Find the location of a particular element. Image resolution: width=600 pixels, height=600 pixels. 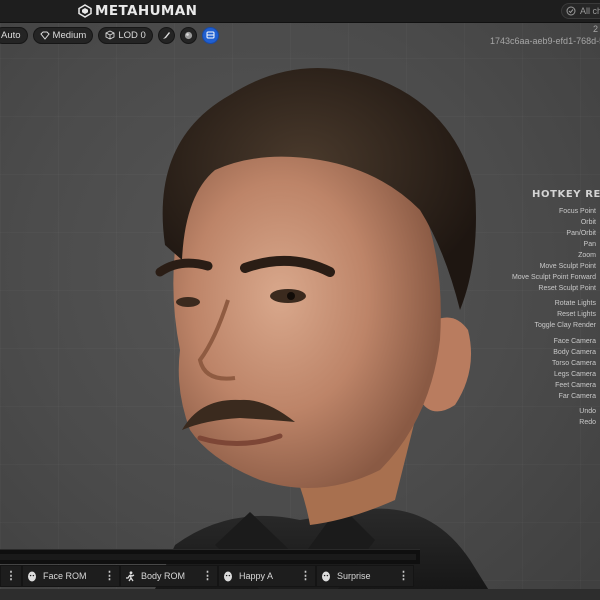

quality-dropdown: Medium is located at coordinates (63, 35).